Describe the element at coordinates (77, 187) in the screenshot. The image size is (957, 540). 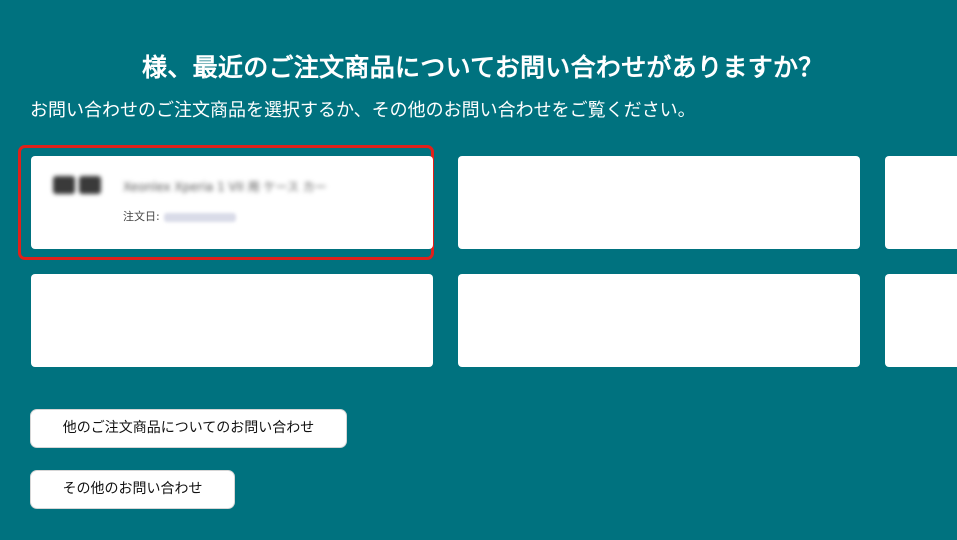
I see `product-thumbnail` at that location.